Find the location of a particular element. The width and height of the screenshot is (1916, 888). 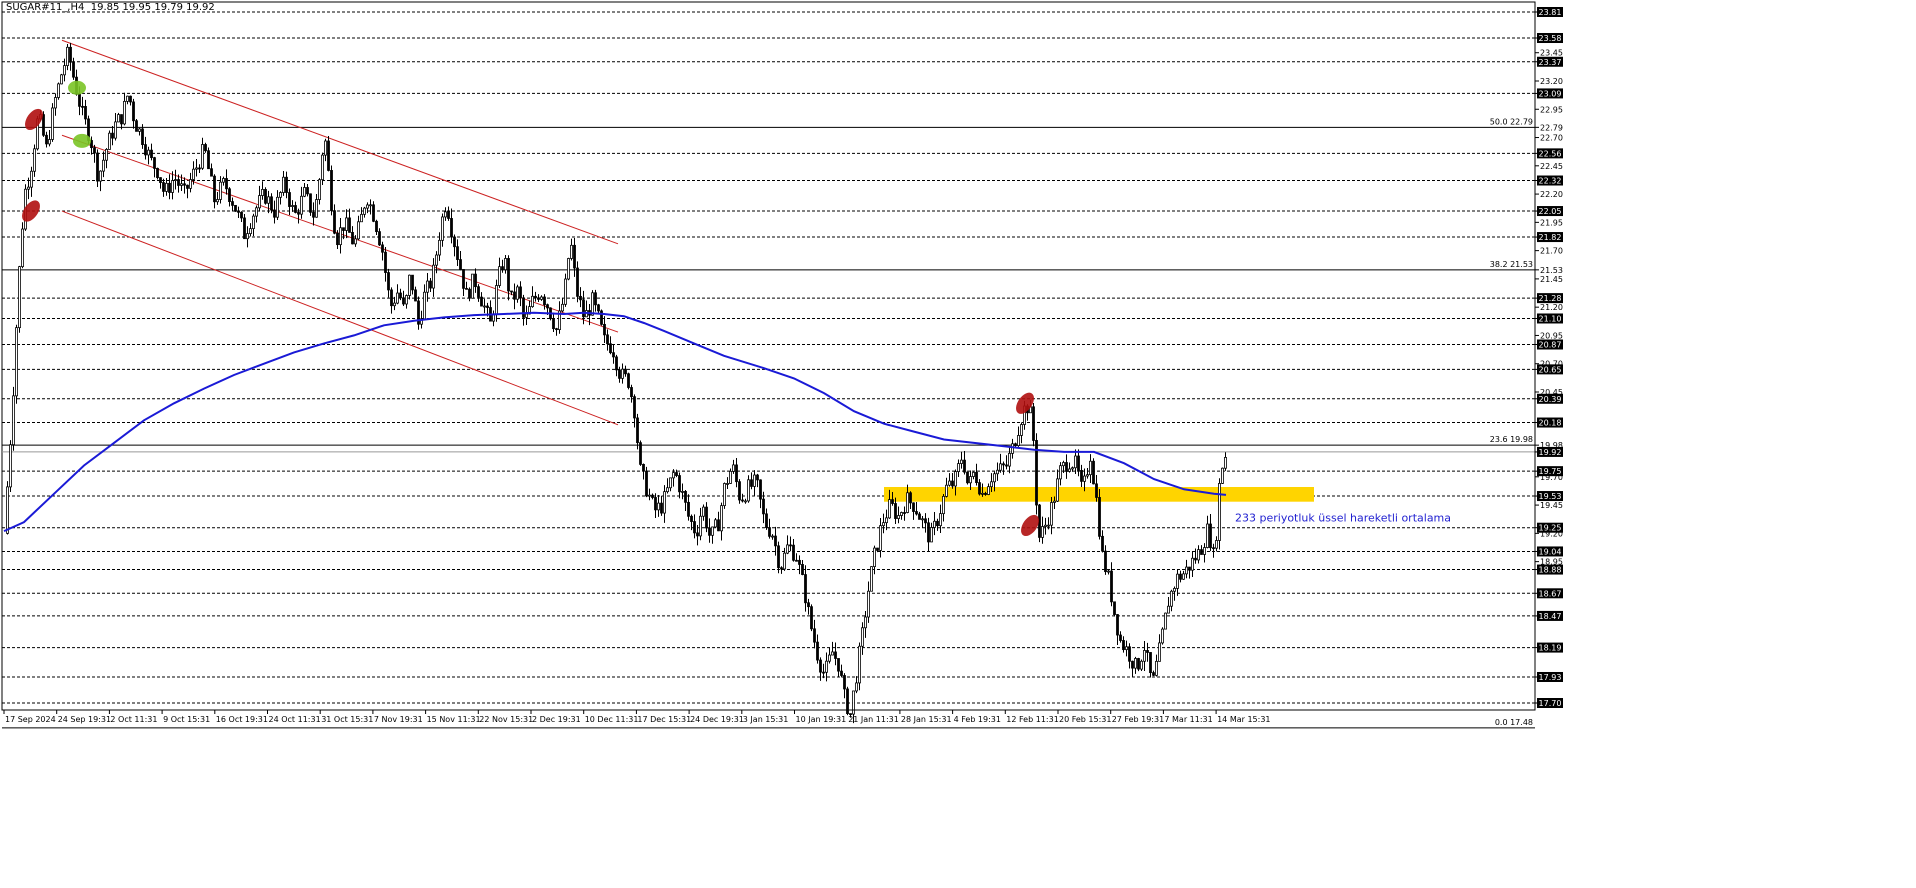

price-tick-label: 20.95 is located at coordinates (1551, 335).